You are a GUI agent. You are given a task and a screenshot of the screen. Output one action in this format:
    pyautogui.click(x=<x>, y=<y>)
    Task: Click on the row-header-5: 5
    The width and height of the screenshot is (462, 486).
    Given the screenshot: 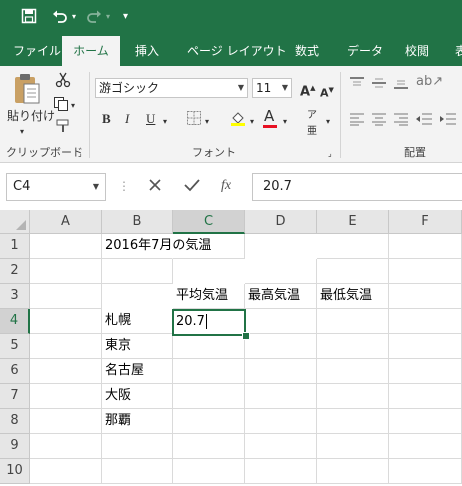 What is the action you would take?
    pyautogui.click(x=15, y=346)
    